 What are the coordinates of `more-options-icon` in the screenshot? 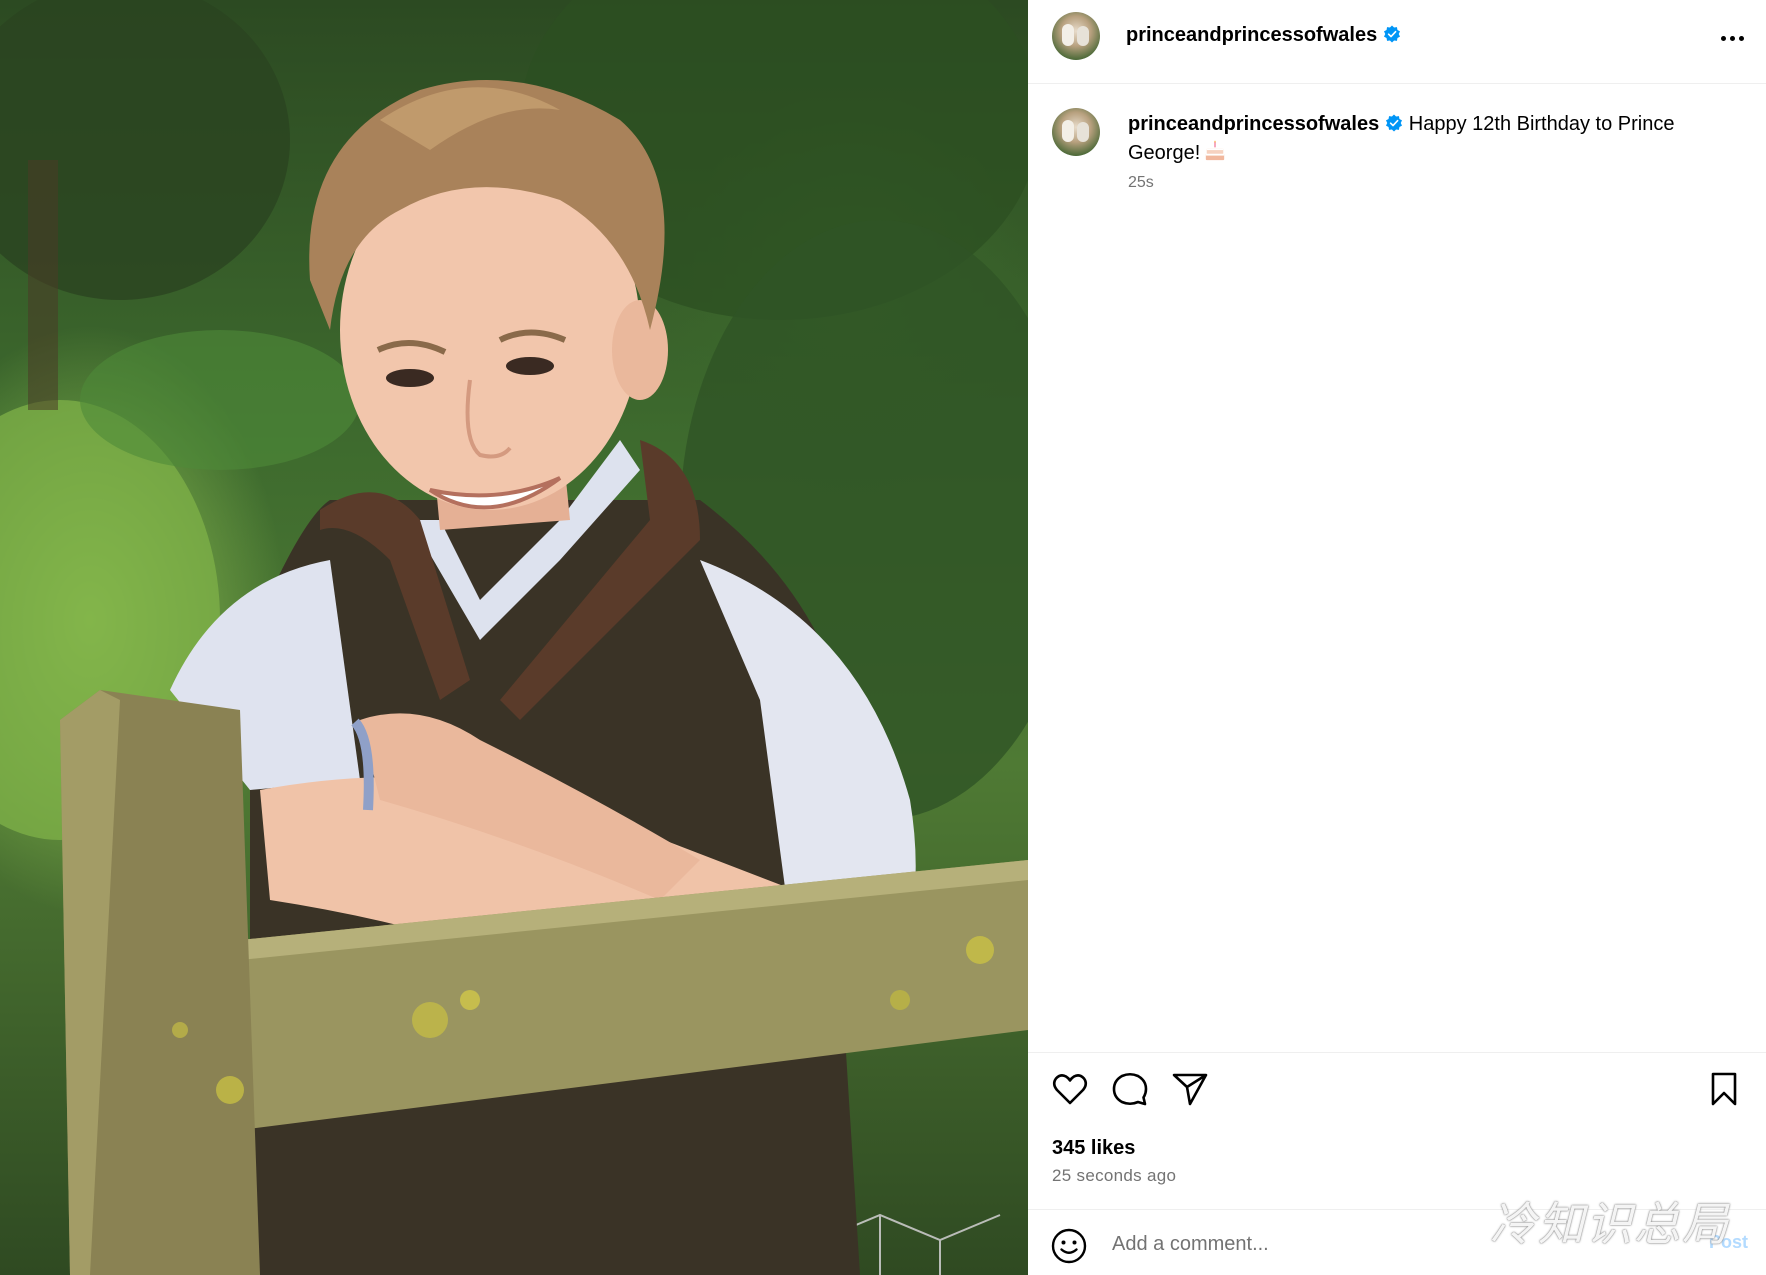 It's located at (1732, 38).